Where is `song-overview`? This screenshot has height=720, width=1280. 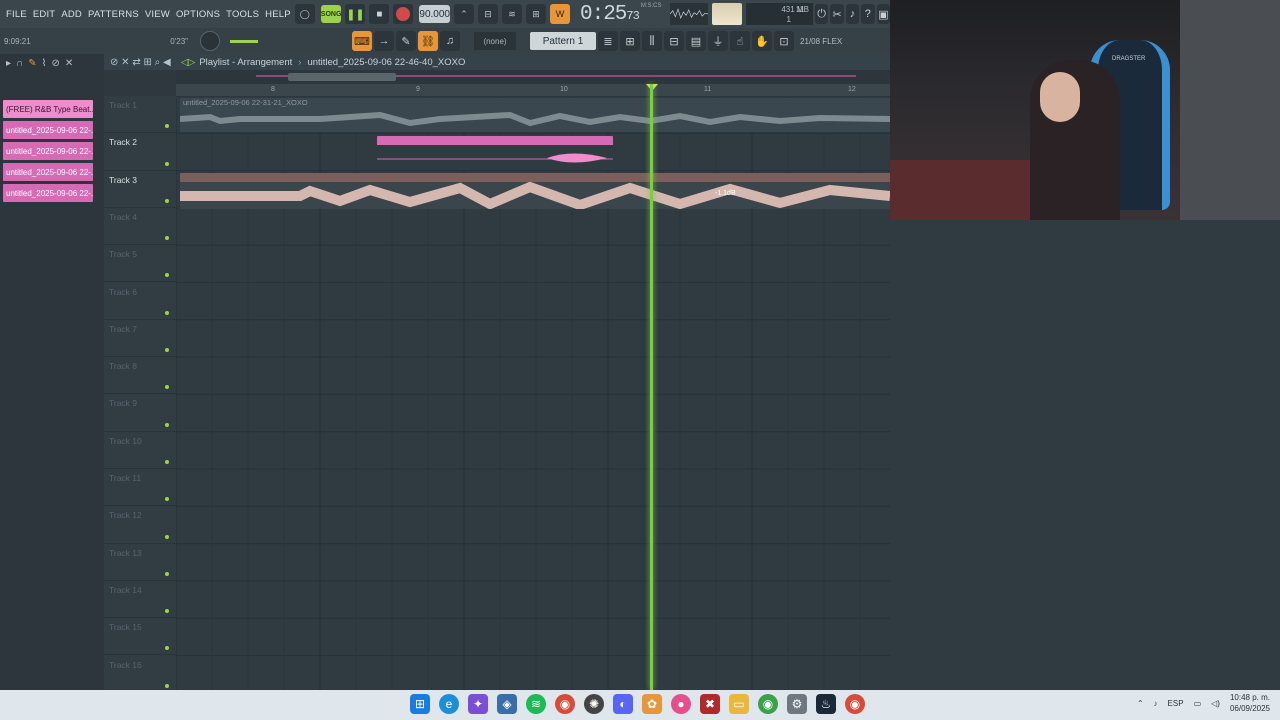 song-overview is located at coordinates (533, 77).